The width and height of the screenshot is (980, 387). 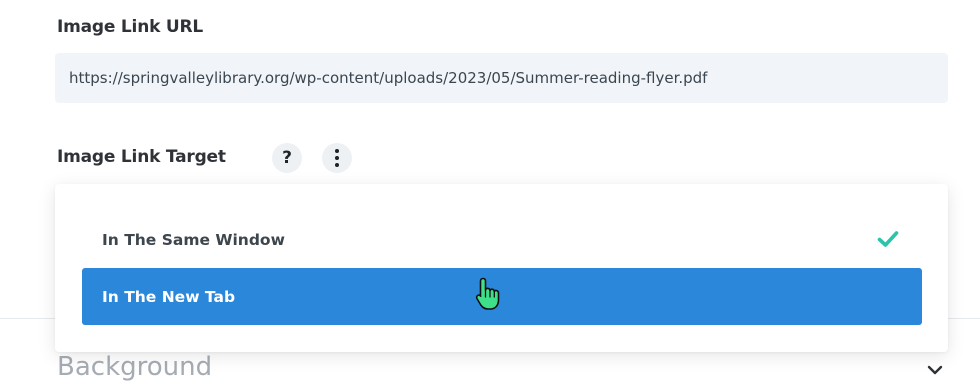 I want to click on hand-pointer-cursor-icon, so click(x=487, y=293).